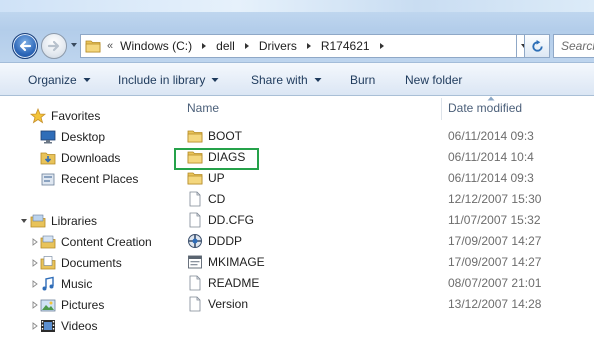  I want to click on file-name: CD, so click(217, 199).